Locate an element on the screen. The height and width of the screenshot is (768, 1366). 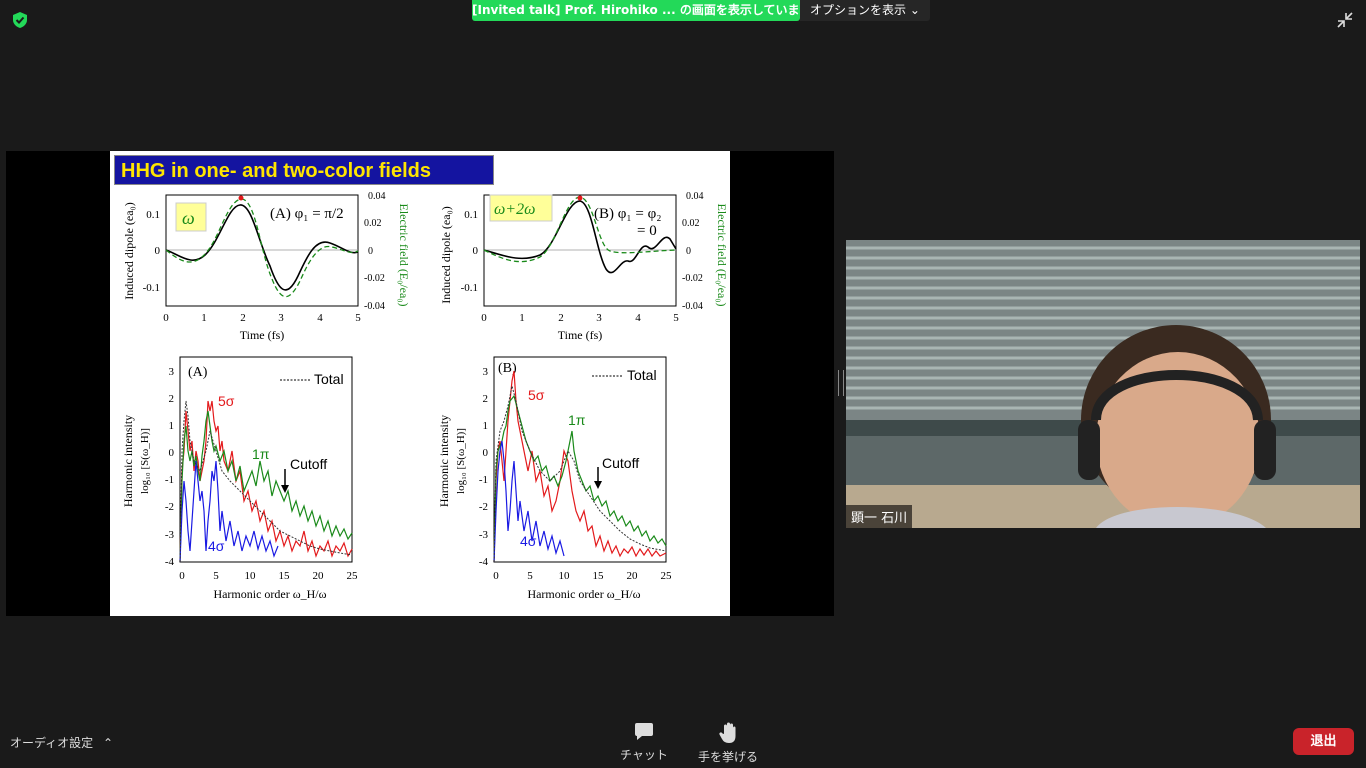
omega-badge-text: ω is located at coordinates (188, 218).